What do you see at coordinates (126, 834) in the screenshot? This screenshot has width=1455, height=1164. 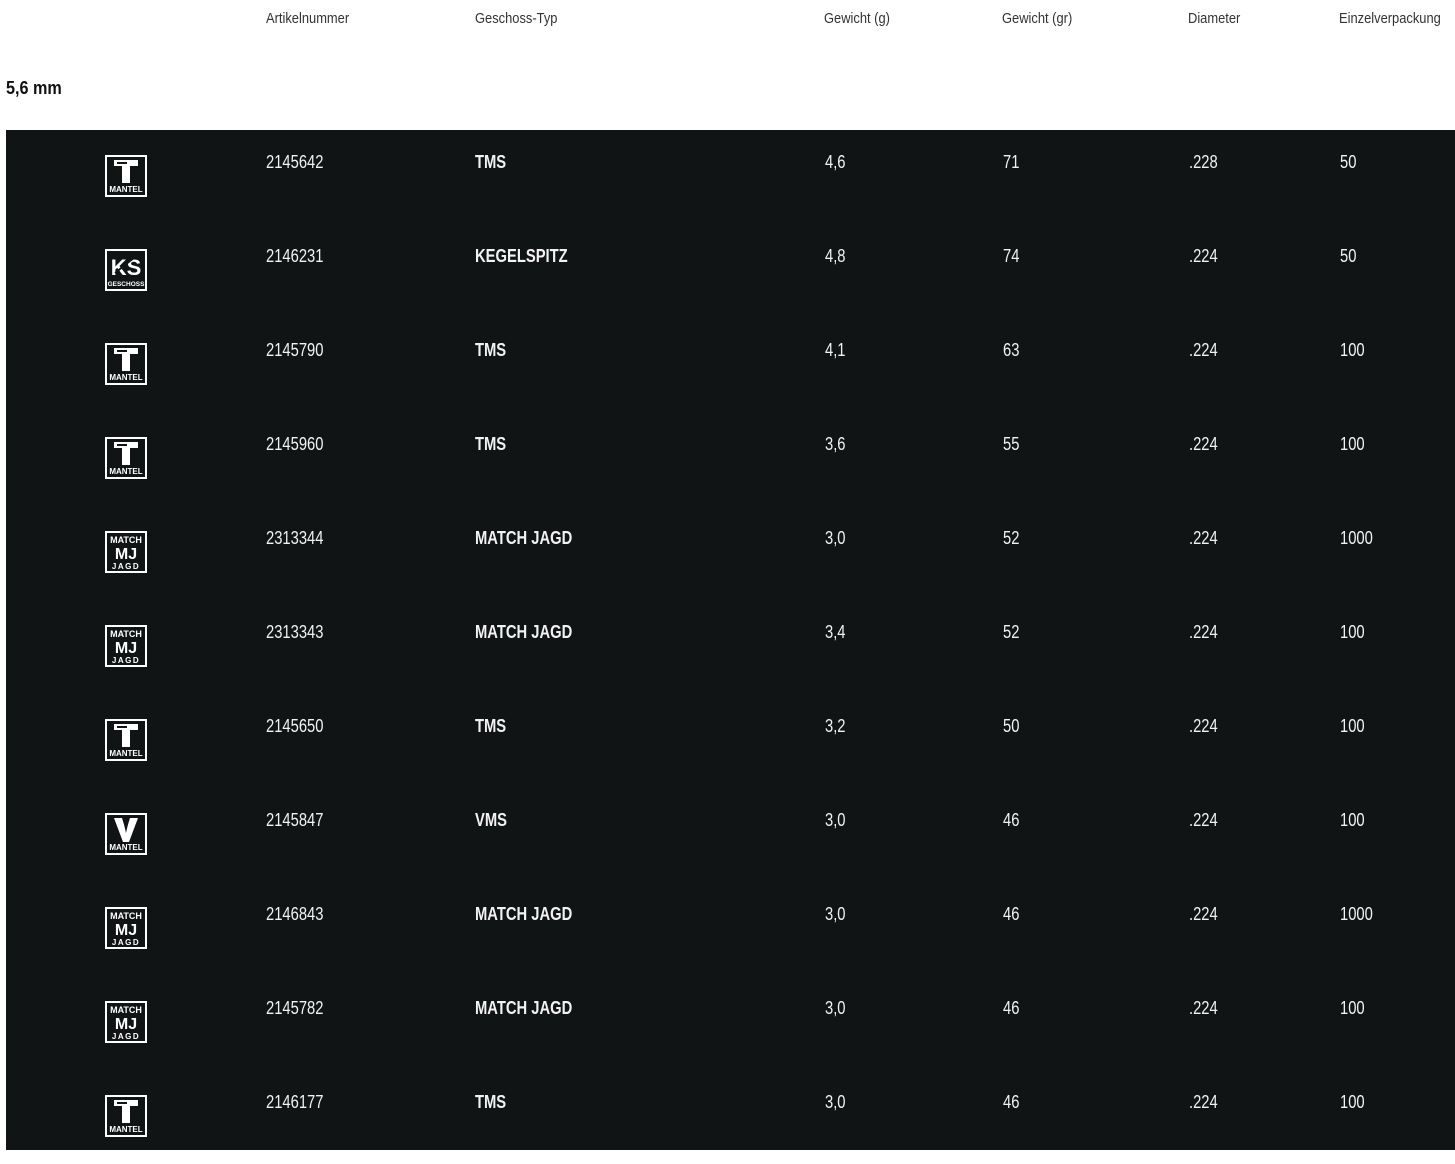 I see `vms-mantel-icon: MANTEL` at bounding box center [126, 834].